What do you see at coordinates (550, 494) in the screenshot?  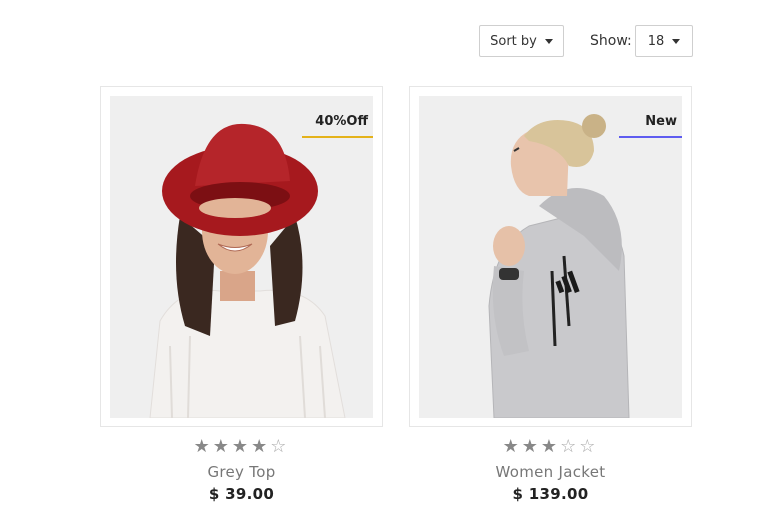 I see `product-price: $ 139.00` at bounding box center [550, 494].